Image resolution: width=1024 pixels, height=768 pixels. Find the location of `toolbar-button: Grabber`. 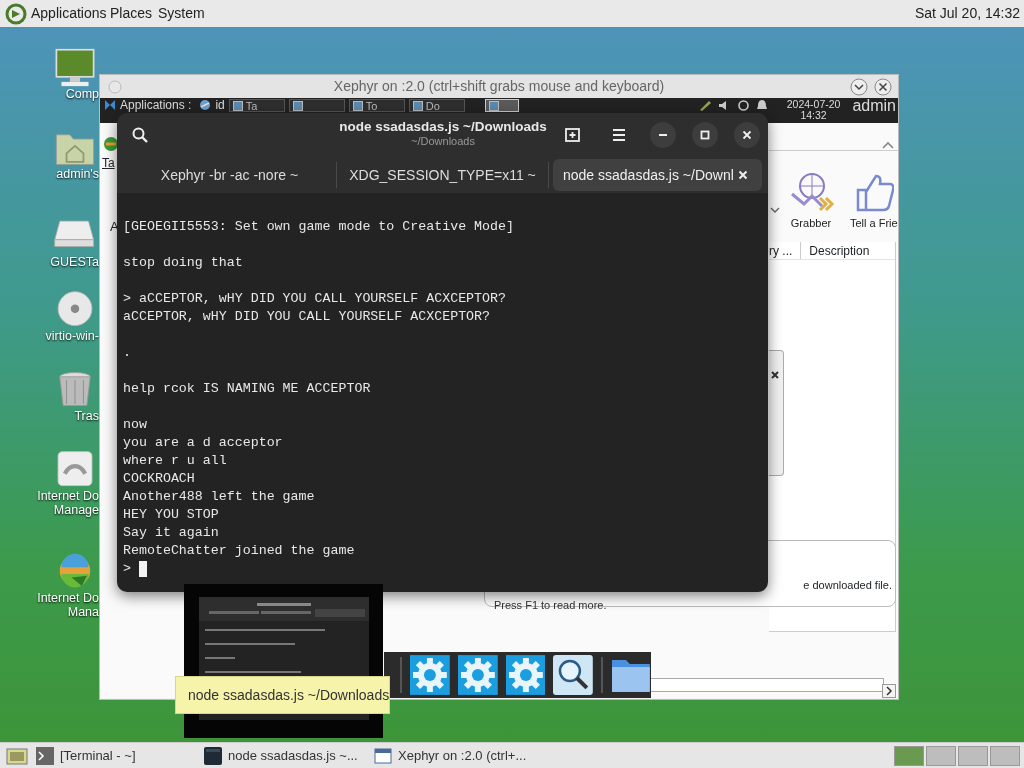

toolbar-button: Grabber is located at coordinates (811, 202).